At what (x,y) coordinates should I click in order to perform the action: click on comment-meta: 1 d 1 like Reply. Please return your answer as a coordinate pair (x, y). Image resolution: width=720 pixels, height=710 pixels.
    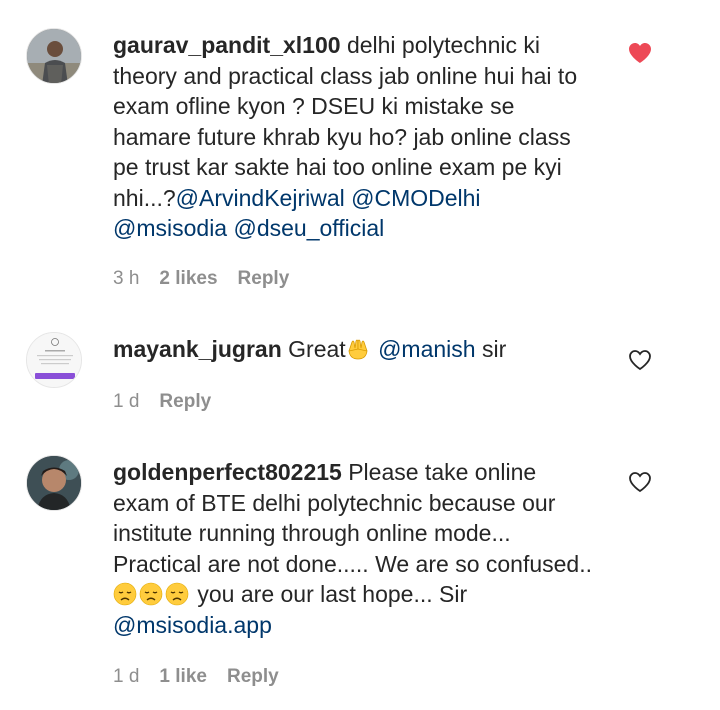
    Looking at the image, I should click on (196, 677).